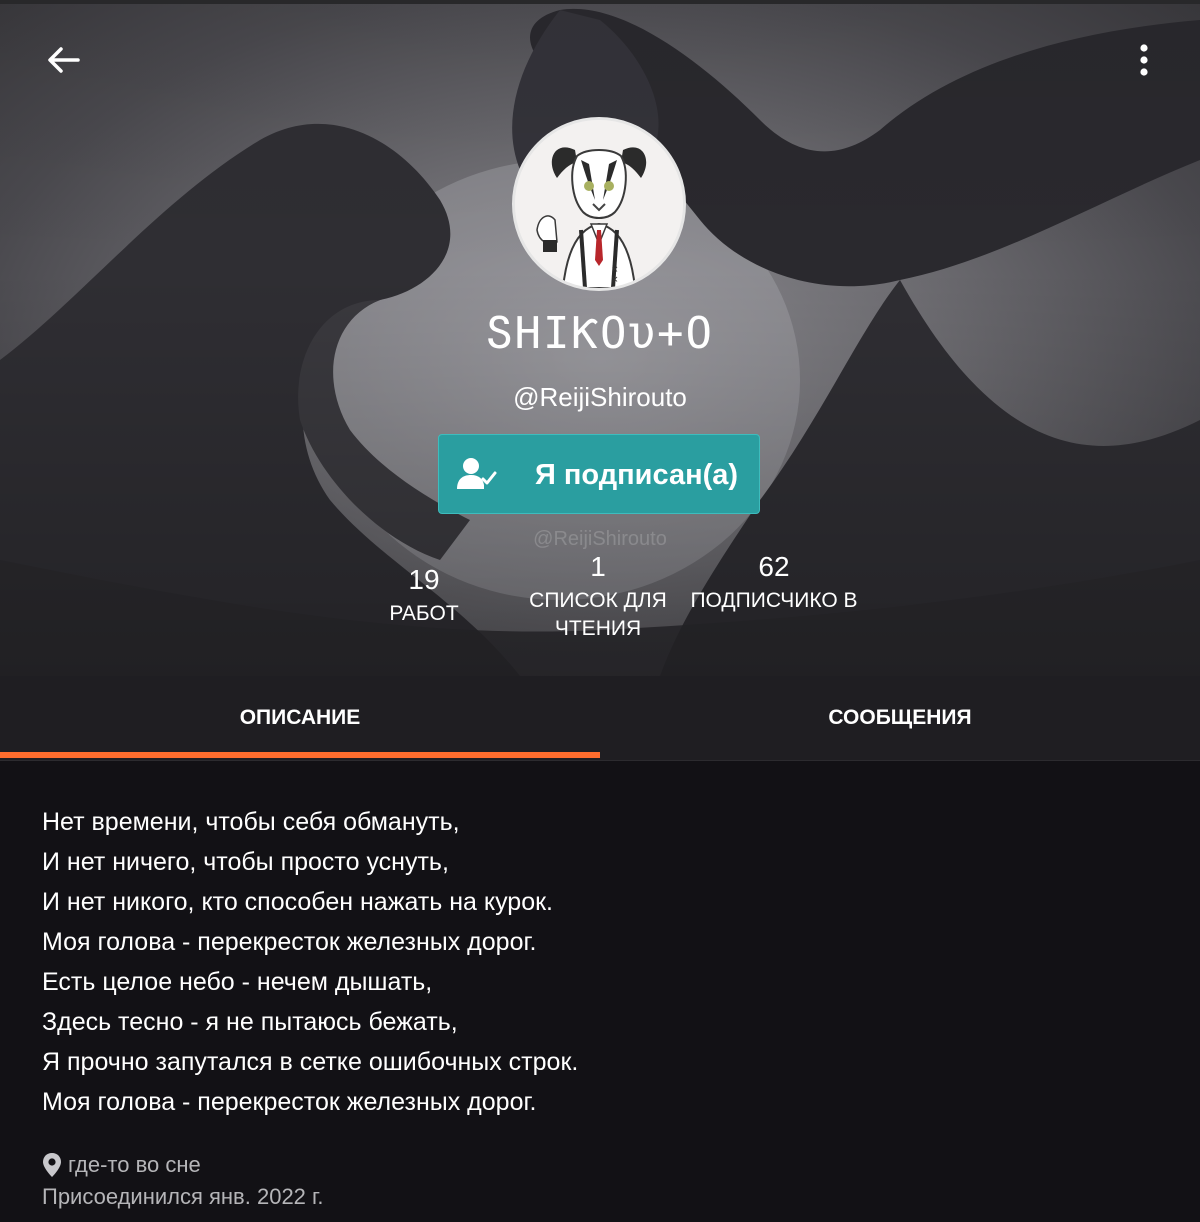  I want to click on following-button: Я подписан(а), so click(599, 474).